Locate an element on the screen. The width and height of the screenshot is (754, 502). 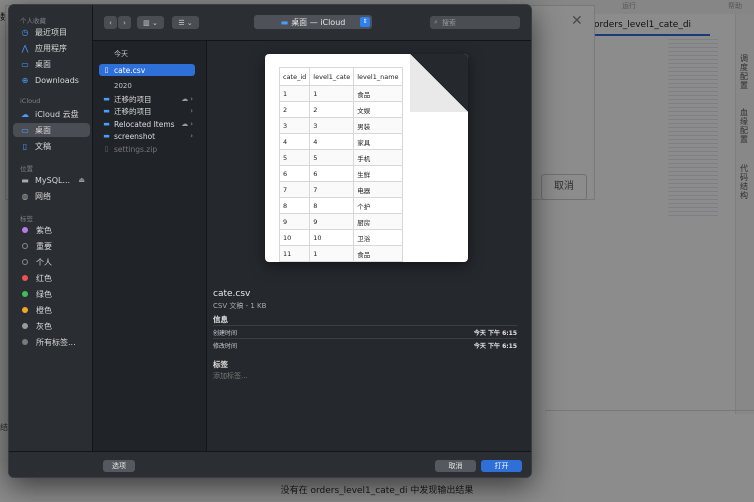
sidebar-item-recents: ◷ 最近项目 is located at coordinates (51, 32).